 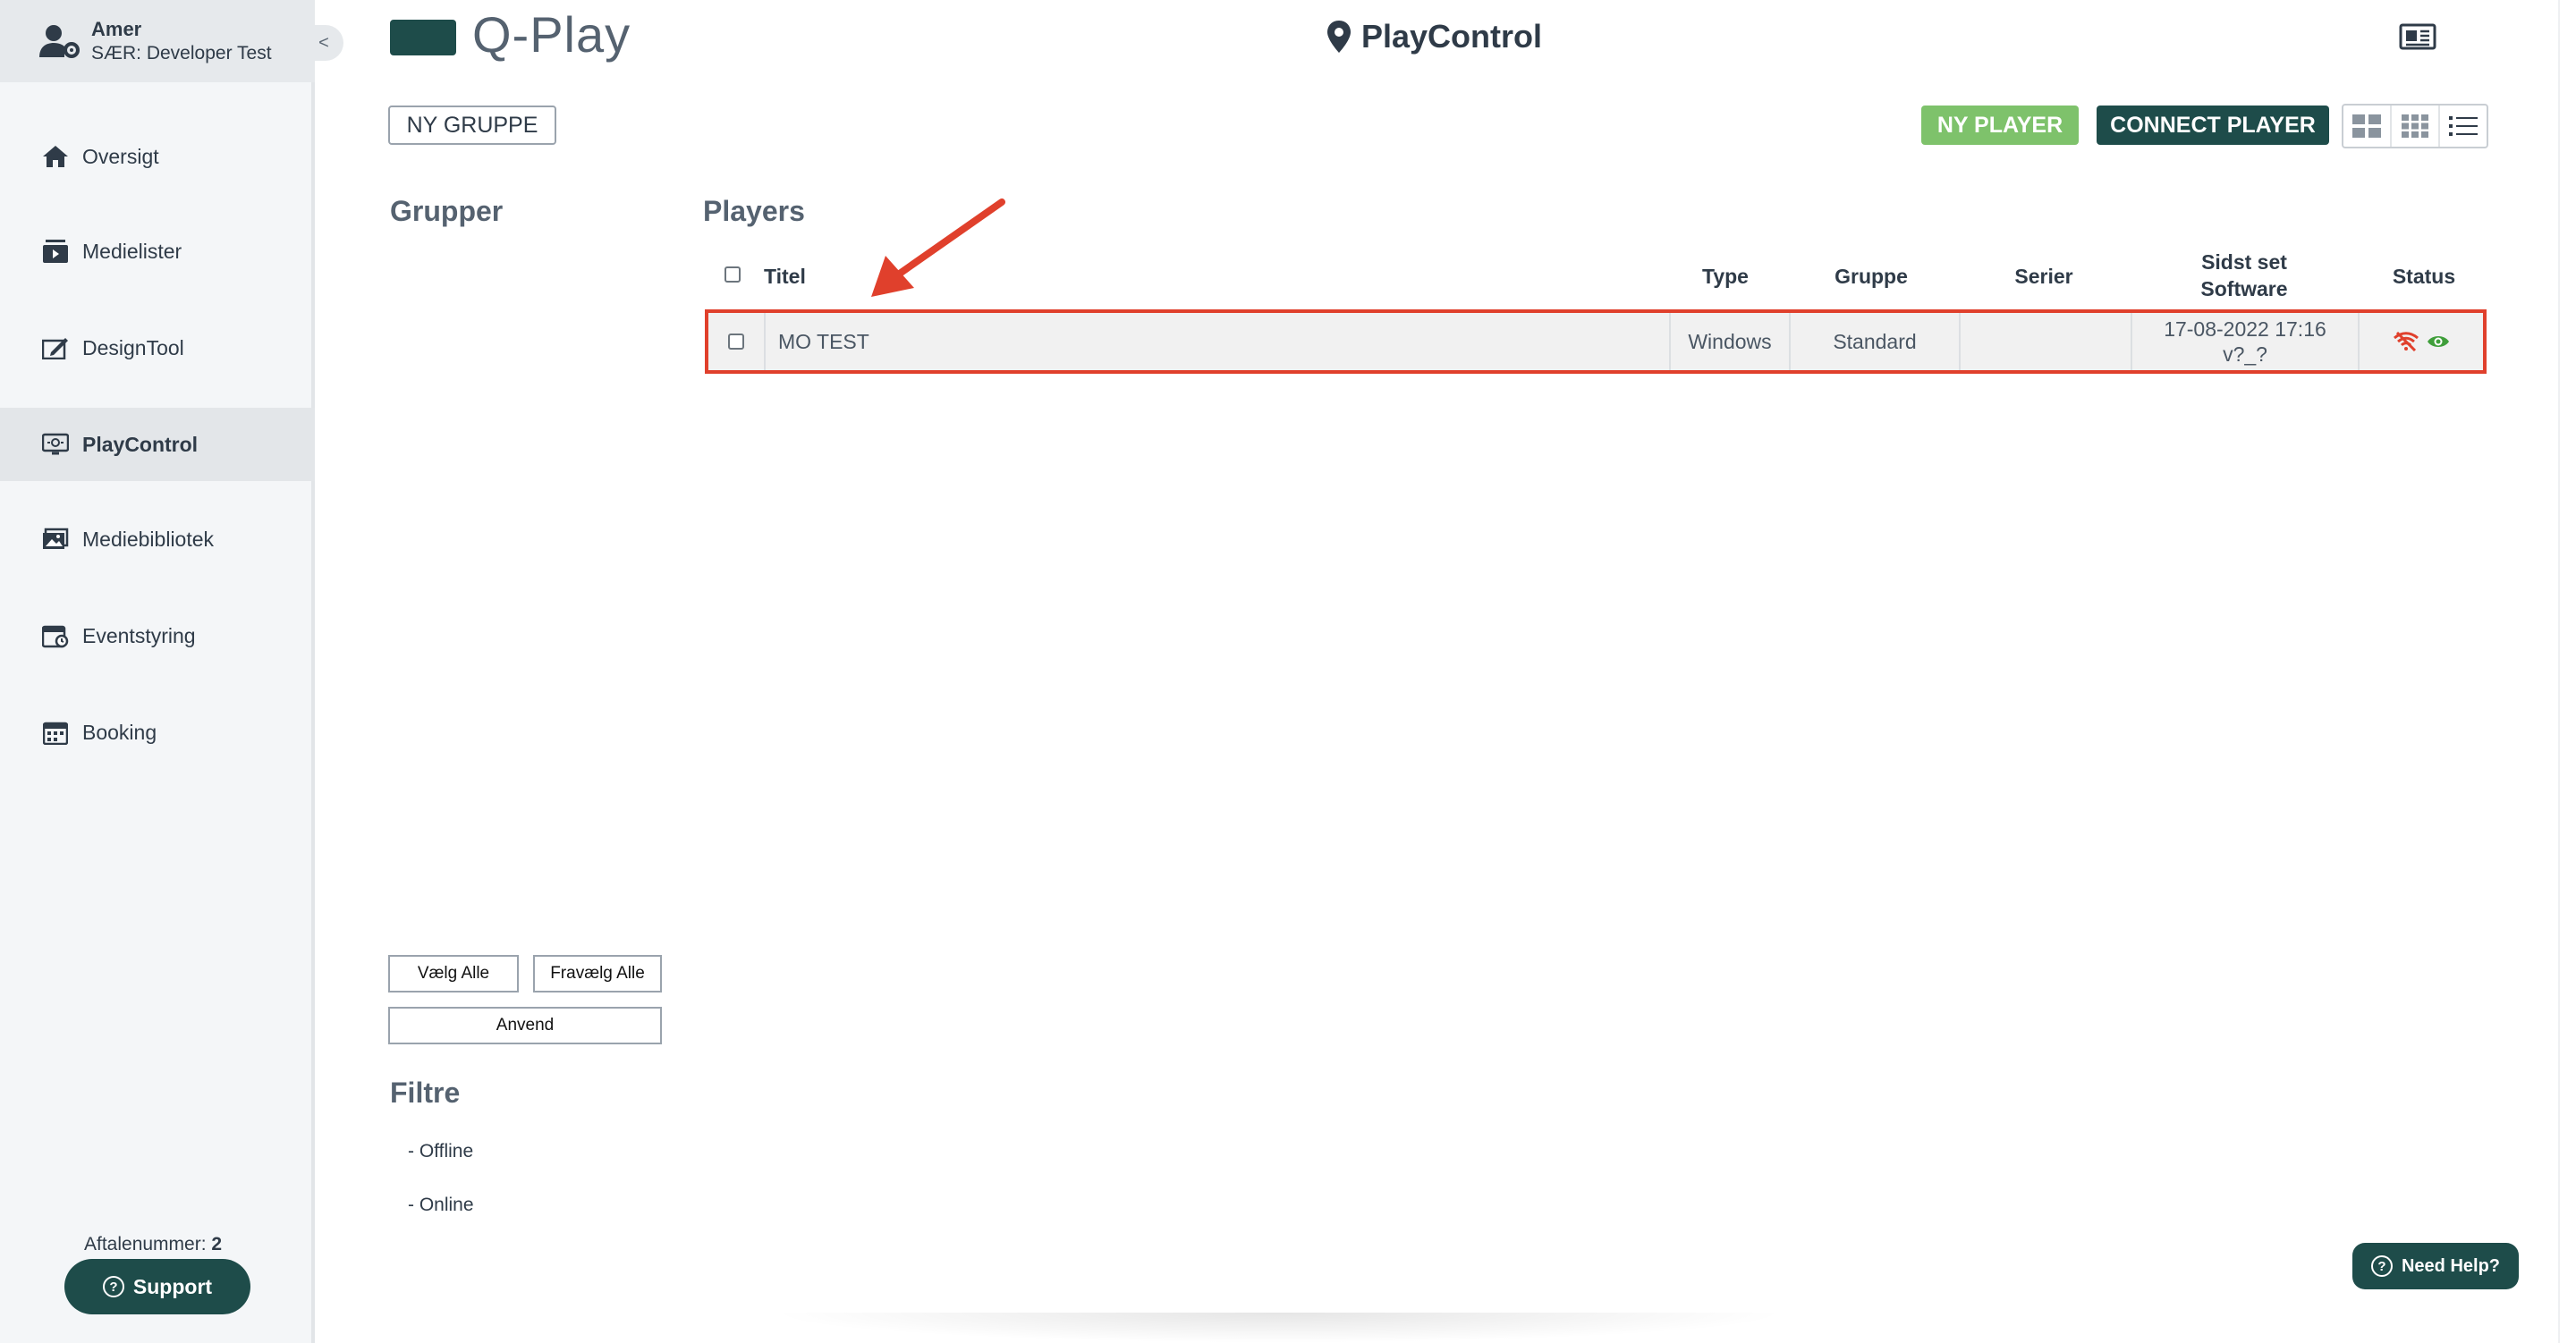 What do you see at coordinates (1729, 341) in the screenshot?
I see `player-type: Windows` at bounding box center [1729, 341].